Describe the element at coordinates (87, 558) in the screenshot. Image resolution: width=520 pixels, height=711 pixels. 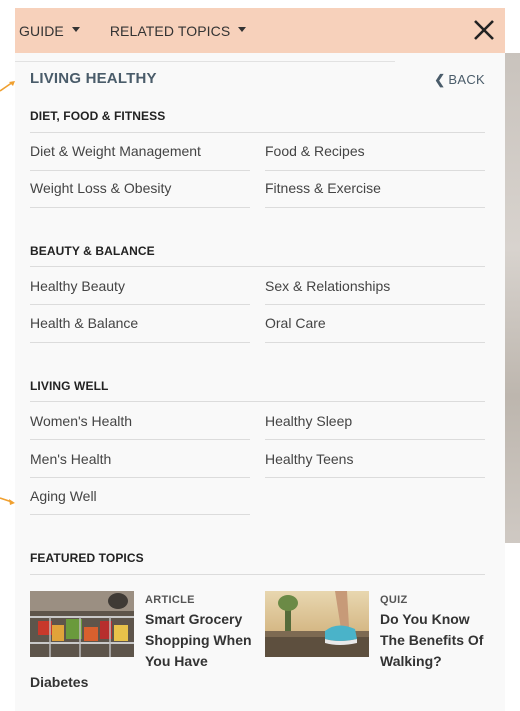
I see `section-heading-featured: FEATURED TOPICS` at that location.